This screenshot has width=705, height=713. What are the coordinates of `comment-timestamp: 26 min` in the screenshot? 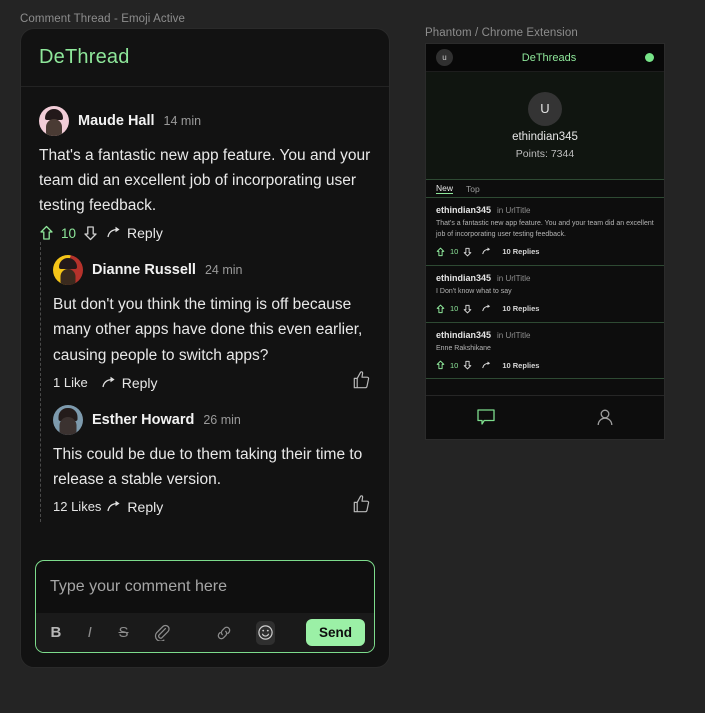 It's located at (222, 419).